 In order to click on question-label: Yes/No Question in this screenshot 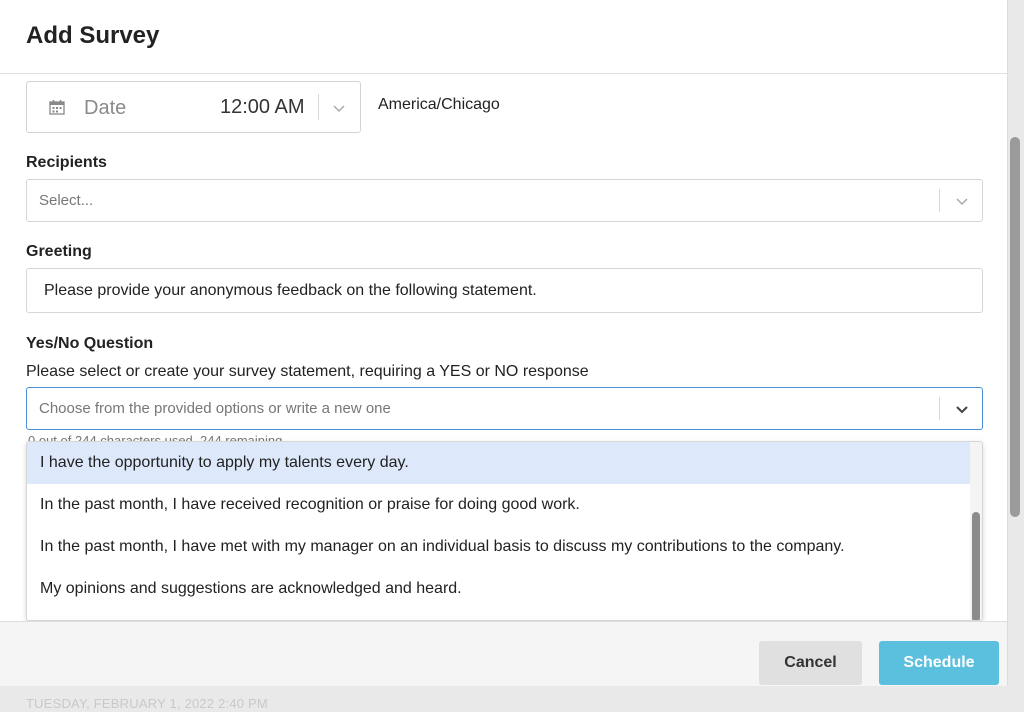, I will do `click(90, 343)`.